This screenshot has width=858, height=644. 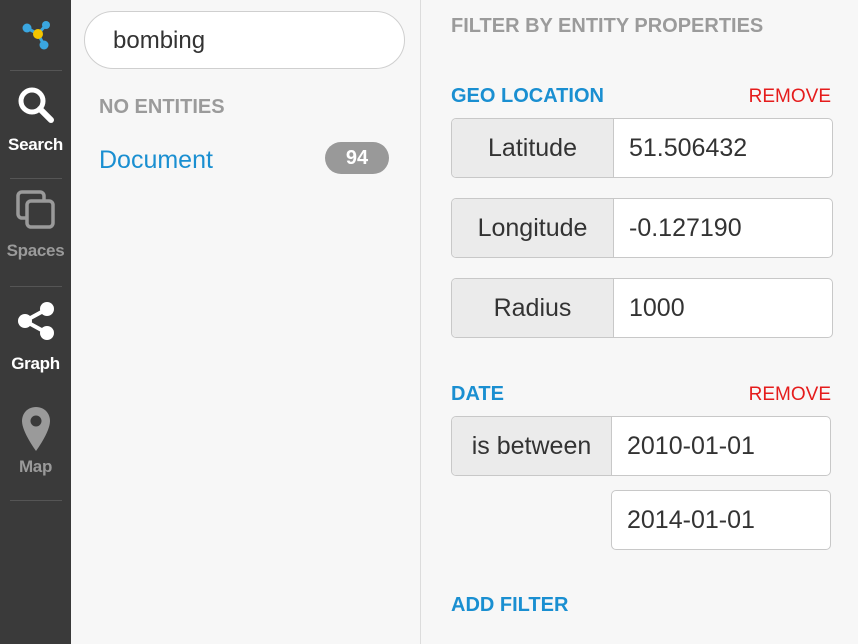 I want to click on nav-item-map: Map, so click(x=35, y=445).